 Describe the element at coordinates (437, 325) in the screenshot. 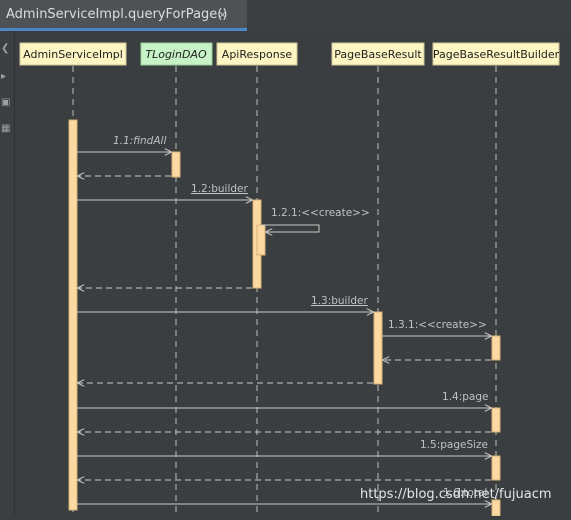

I see `message-label-create-2: 1.3.1:<<create>>` at that location.